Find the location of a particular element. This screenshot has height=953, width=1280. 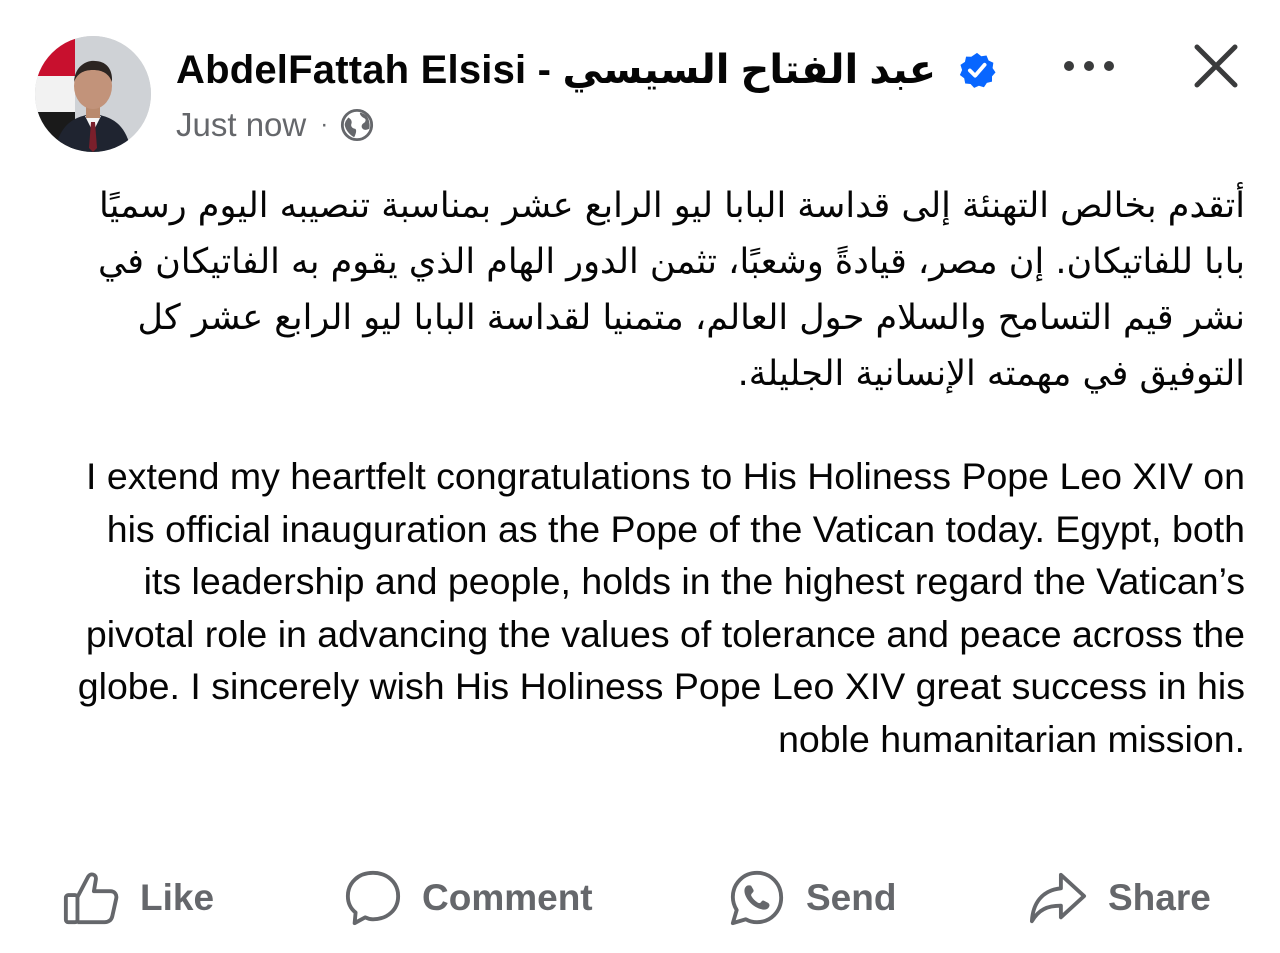

send-button: Send is located at coordinates (812, 898).